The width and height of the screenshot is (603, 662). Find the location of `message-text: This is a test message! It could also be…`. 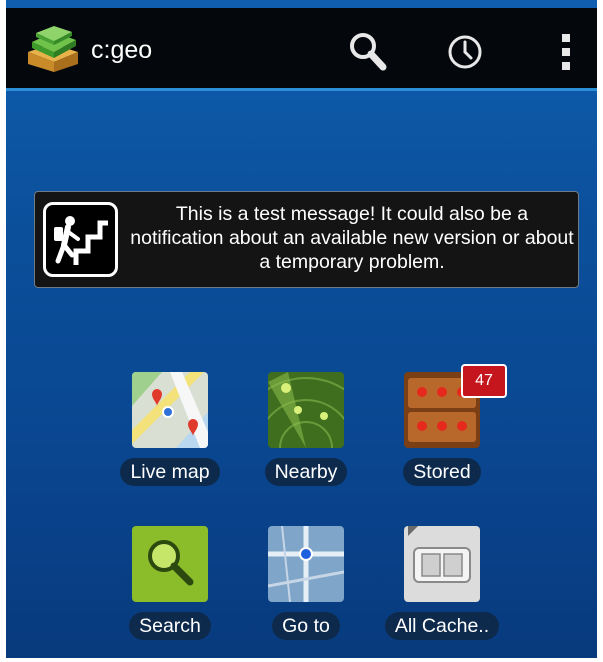

message-text: This is a test message! It could also be… is located at coordinates (352, 238).